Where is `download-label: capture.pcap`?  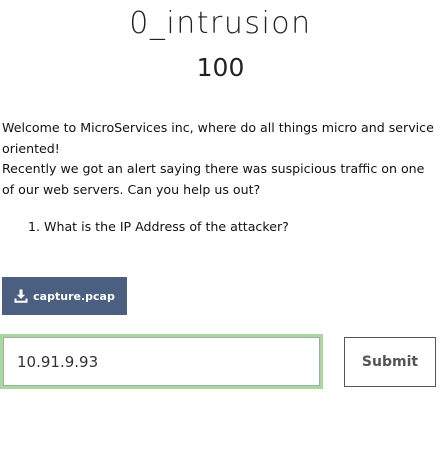
download-label: capture.pcap is located at coordinates (74, 296).